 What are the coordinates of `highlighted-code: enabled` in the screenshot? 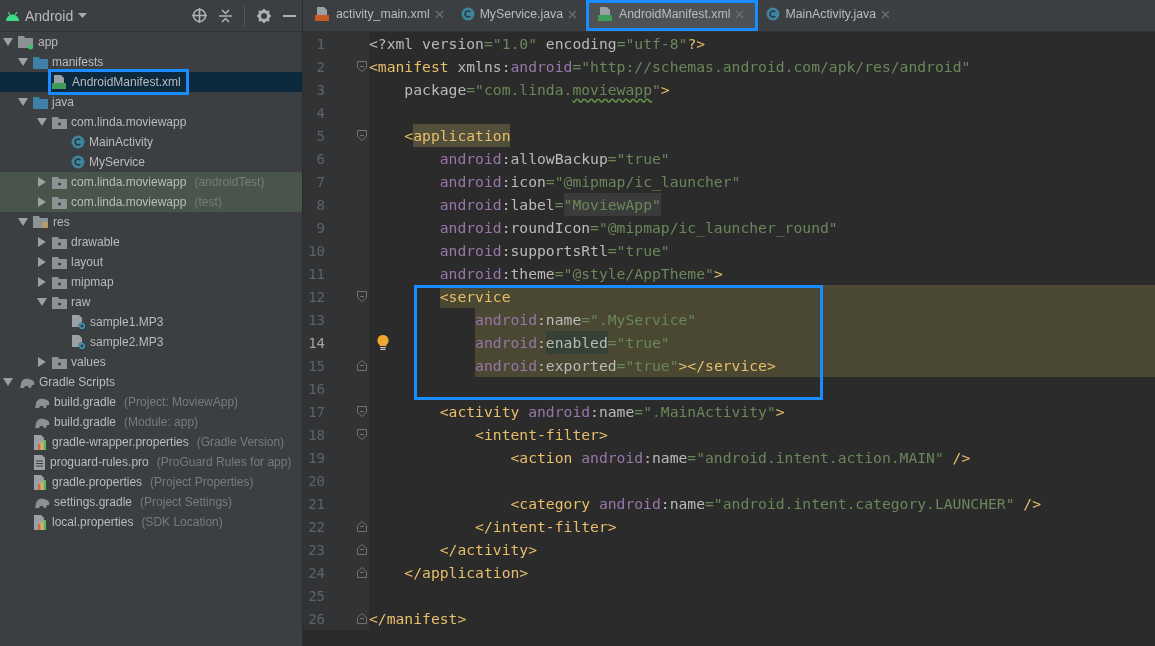 It's located at (576, 342).